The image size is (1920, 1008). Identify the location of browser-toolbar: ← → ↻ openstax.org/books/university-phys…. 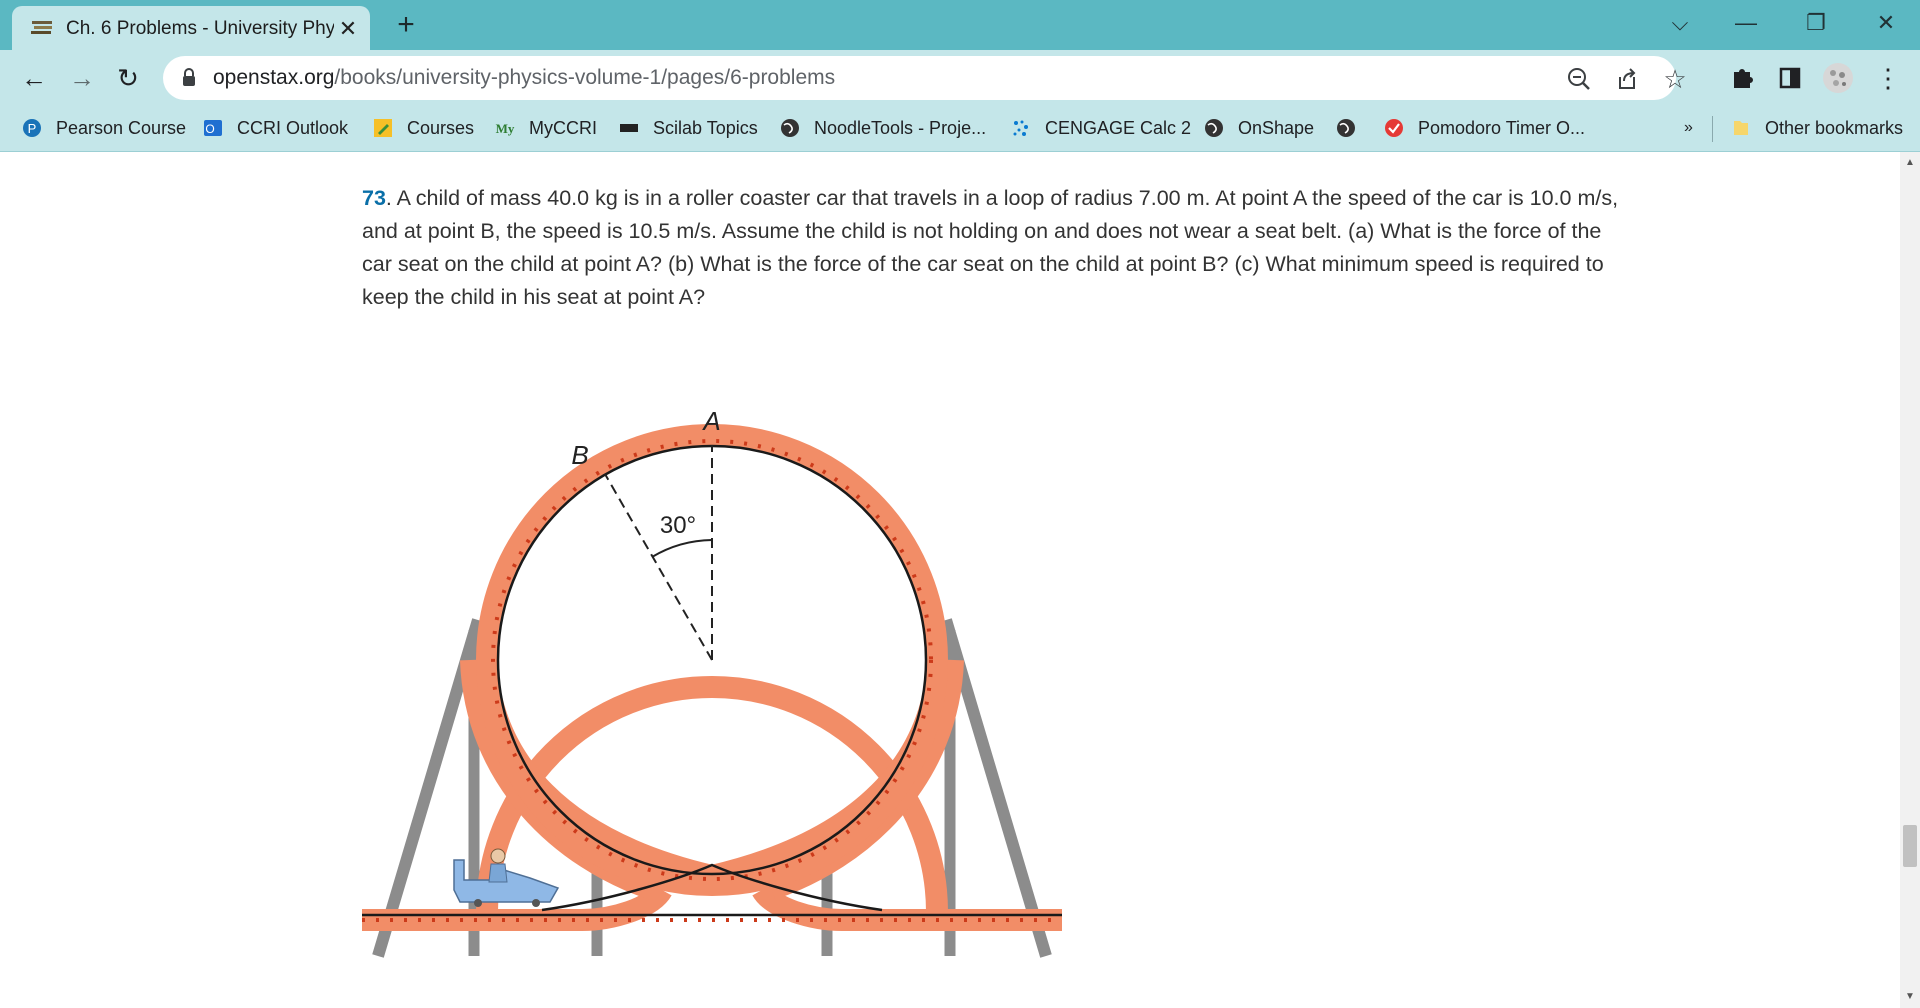
(960, 78).